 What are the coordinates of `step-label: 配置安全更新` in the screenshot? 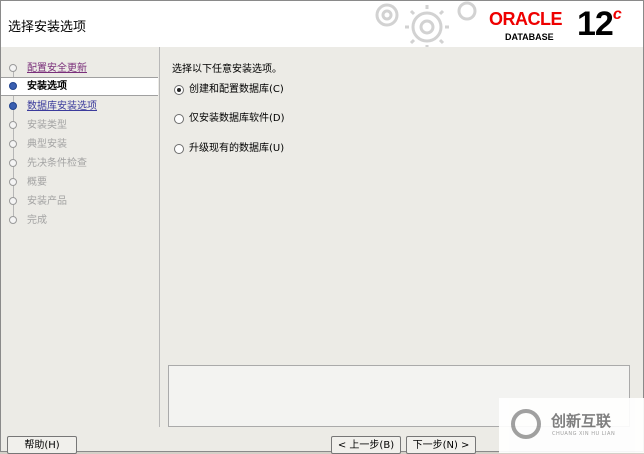 It's located at (57, 68).